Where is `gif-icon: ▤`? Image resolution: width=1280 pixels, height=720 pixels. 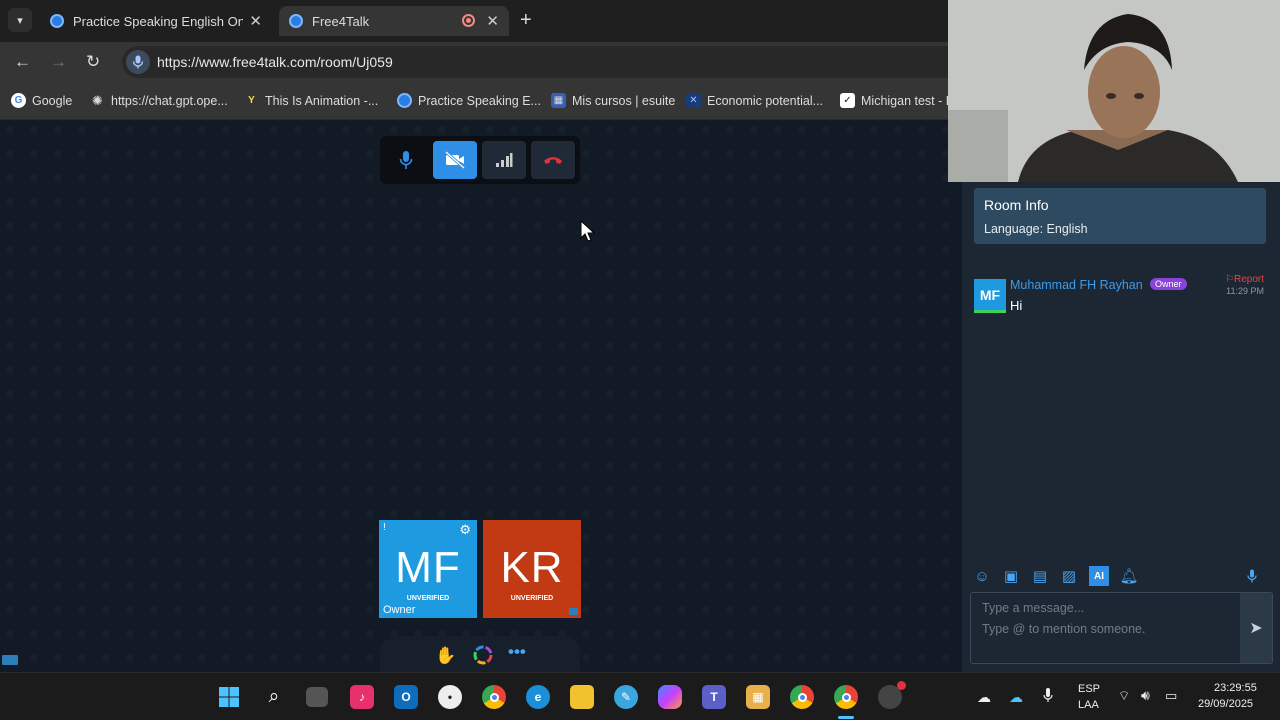 gif-icon: ▤ is located at coordinates (1040, 576).